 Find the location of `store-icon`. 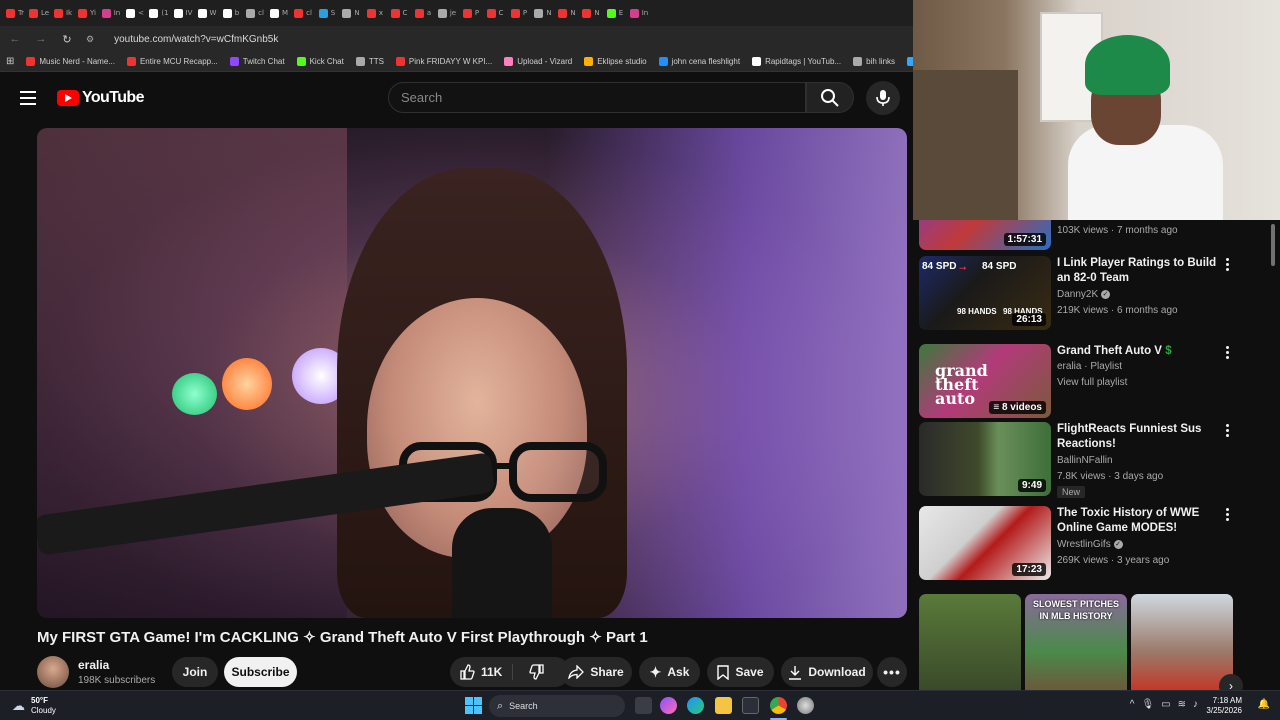

store-icon is located at coordinates (750, 705).